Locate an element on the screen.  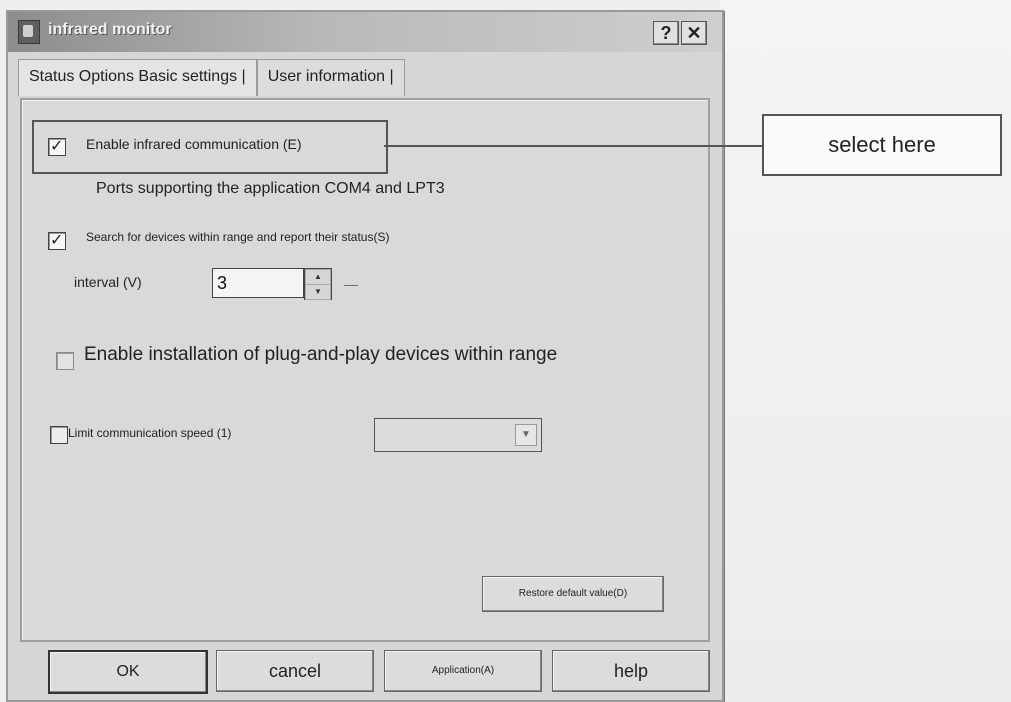
spin-up-icon: ▲ is located at coordinates (318, 277).